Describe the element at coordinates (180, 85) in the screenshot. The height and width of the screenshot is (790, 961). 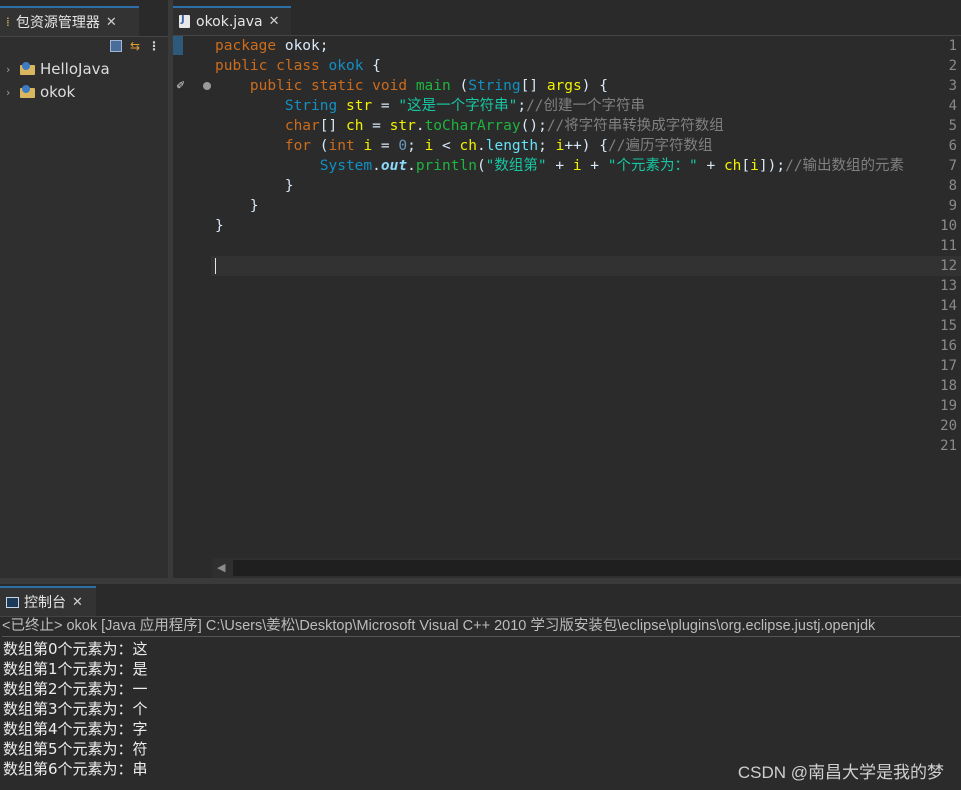
I see `override-marker-icon: ✐` at that location.